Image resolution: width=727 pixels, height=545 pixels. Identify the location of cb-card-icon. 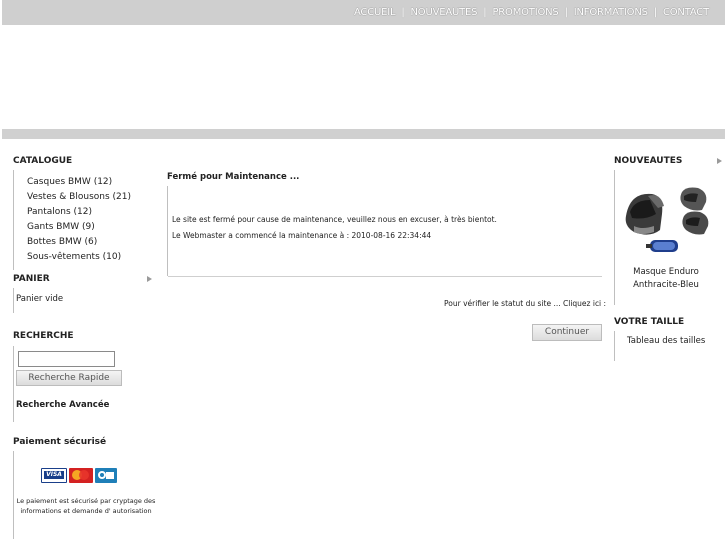
(106, 475).